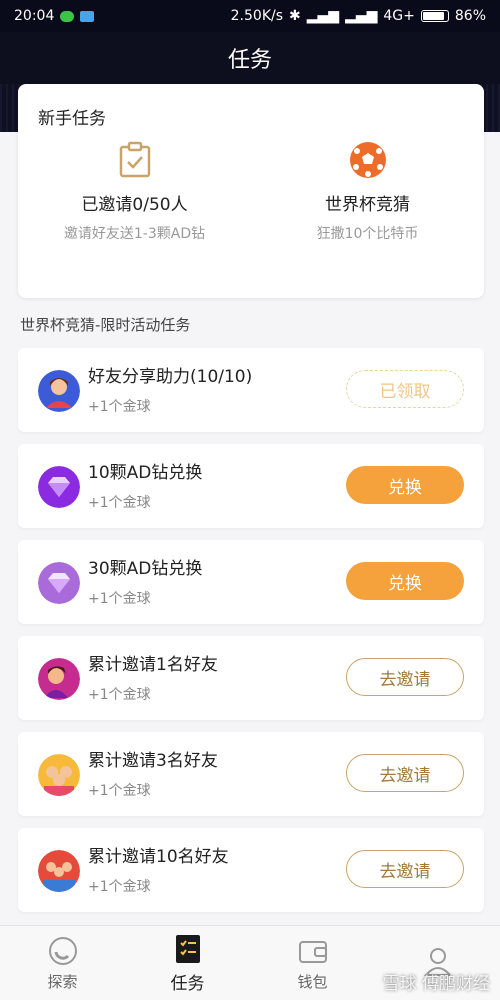  I want to click on task-row: 10颗AD钻兑换 +1个金球 兑换, so click(251, 486).